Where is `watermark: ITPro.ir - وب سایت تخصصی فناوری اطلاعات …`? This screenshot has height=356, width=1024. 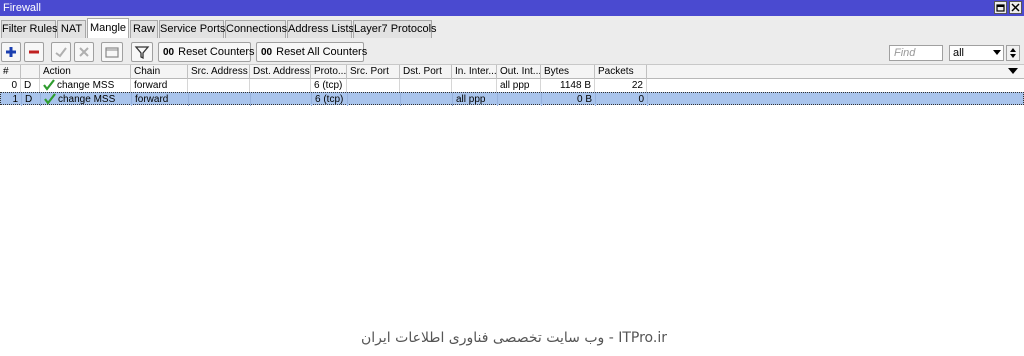 watermark: ITPro.ir - وب سایت تخصصی فناوری اطلاعات … is located at coordinates (514, 338).